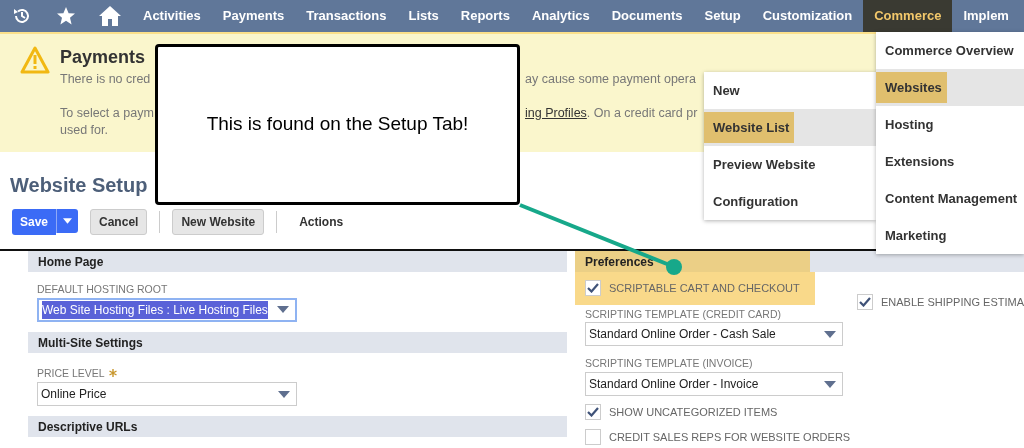 Image resolution: width=1024 pixels, height=448 pixels. What do you see at coordinates (297, 342) in the screenshot?
I see `section-header: Multi-Site Settings` at bounding box center [297, 342].